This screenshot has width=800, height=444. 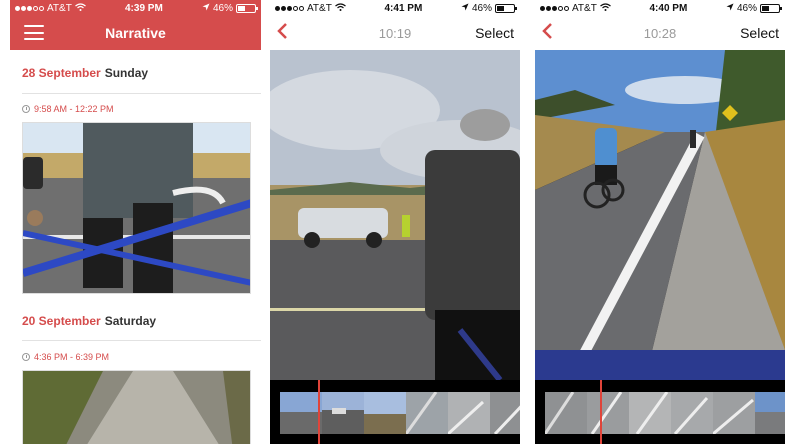 I want to click on cyclist-photo, so click(x=136, y=208).